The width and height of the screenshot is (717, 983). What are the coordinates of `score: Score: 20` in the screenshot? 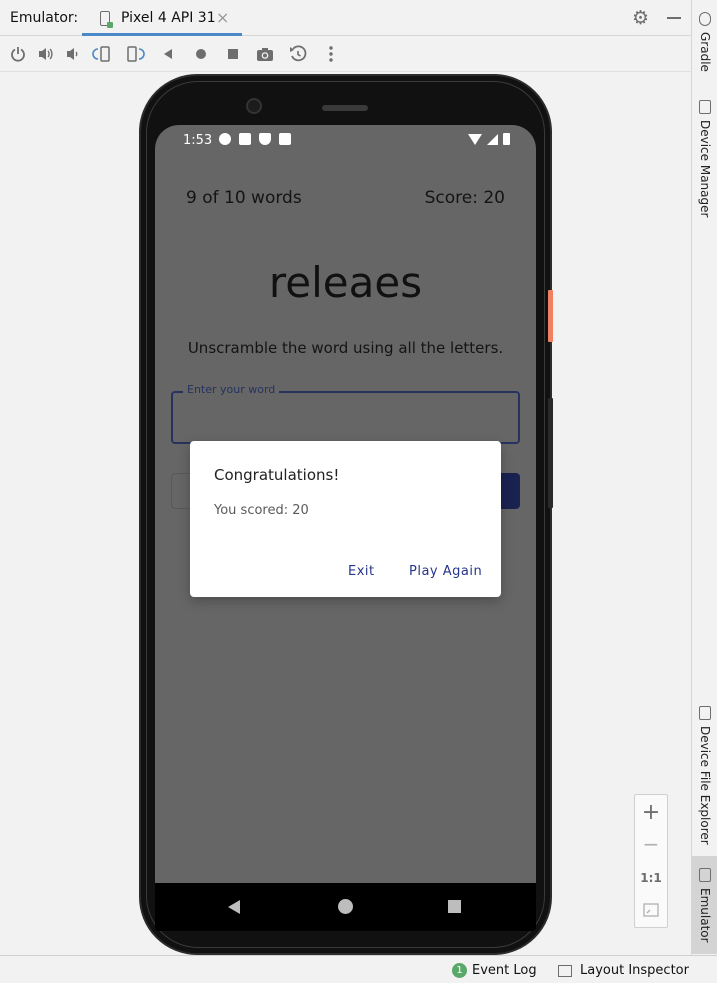 It's located at (464, 198).